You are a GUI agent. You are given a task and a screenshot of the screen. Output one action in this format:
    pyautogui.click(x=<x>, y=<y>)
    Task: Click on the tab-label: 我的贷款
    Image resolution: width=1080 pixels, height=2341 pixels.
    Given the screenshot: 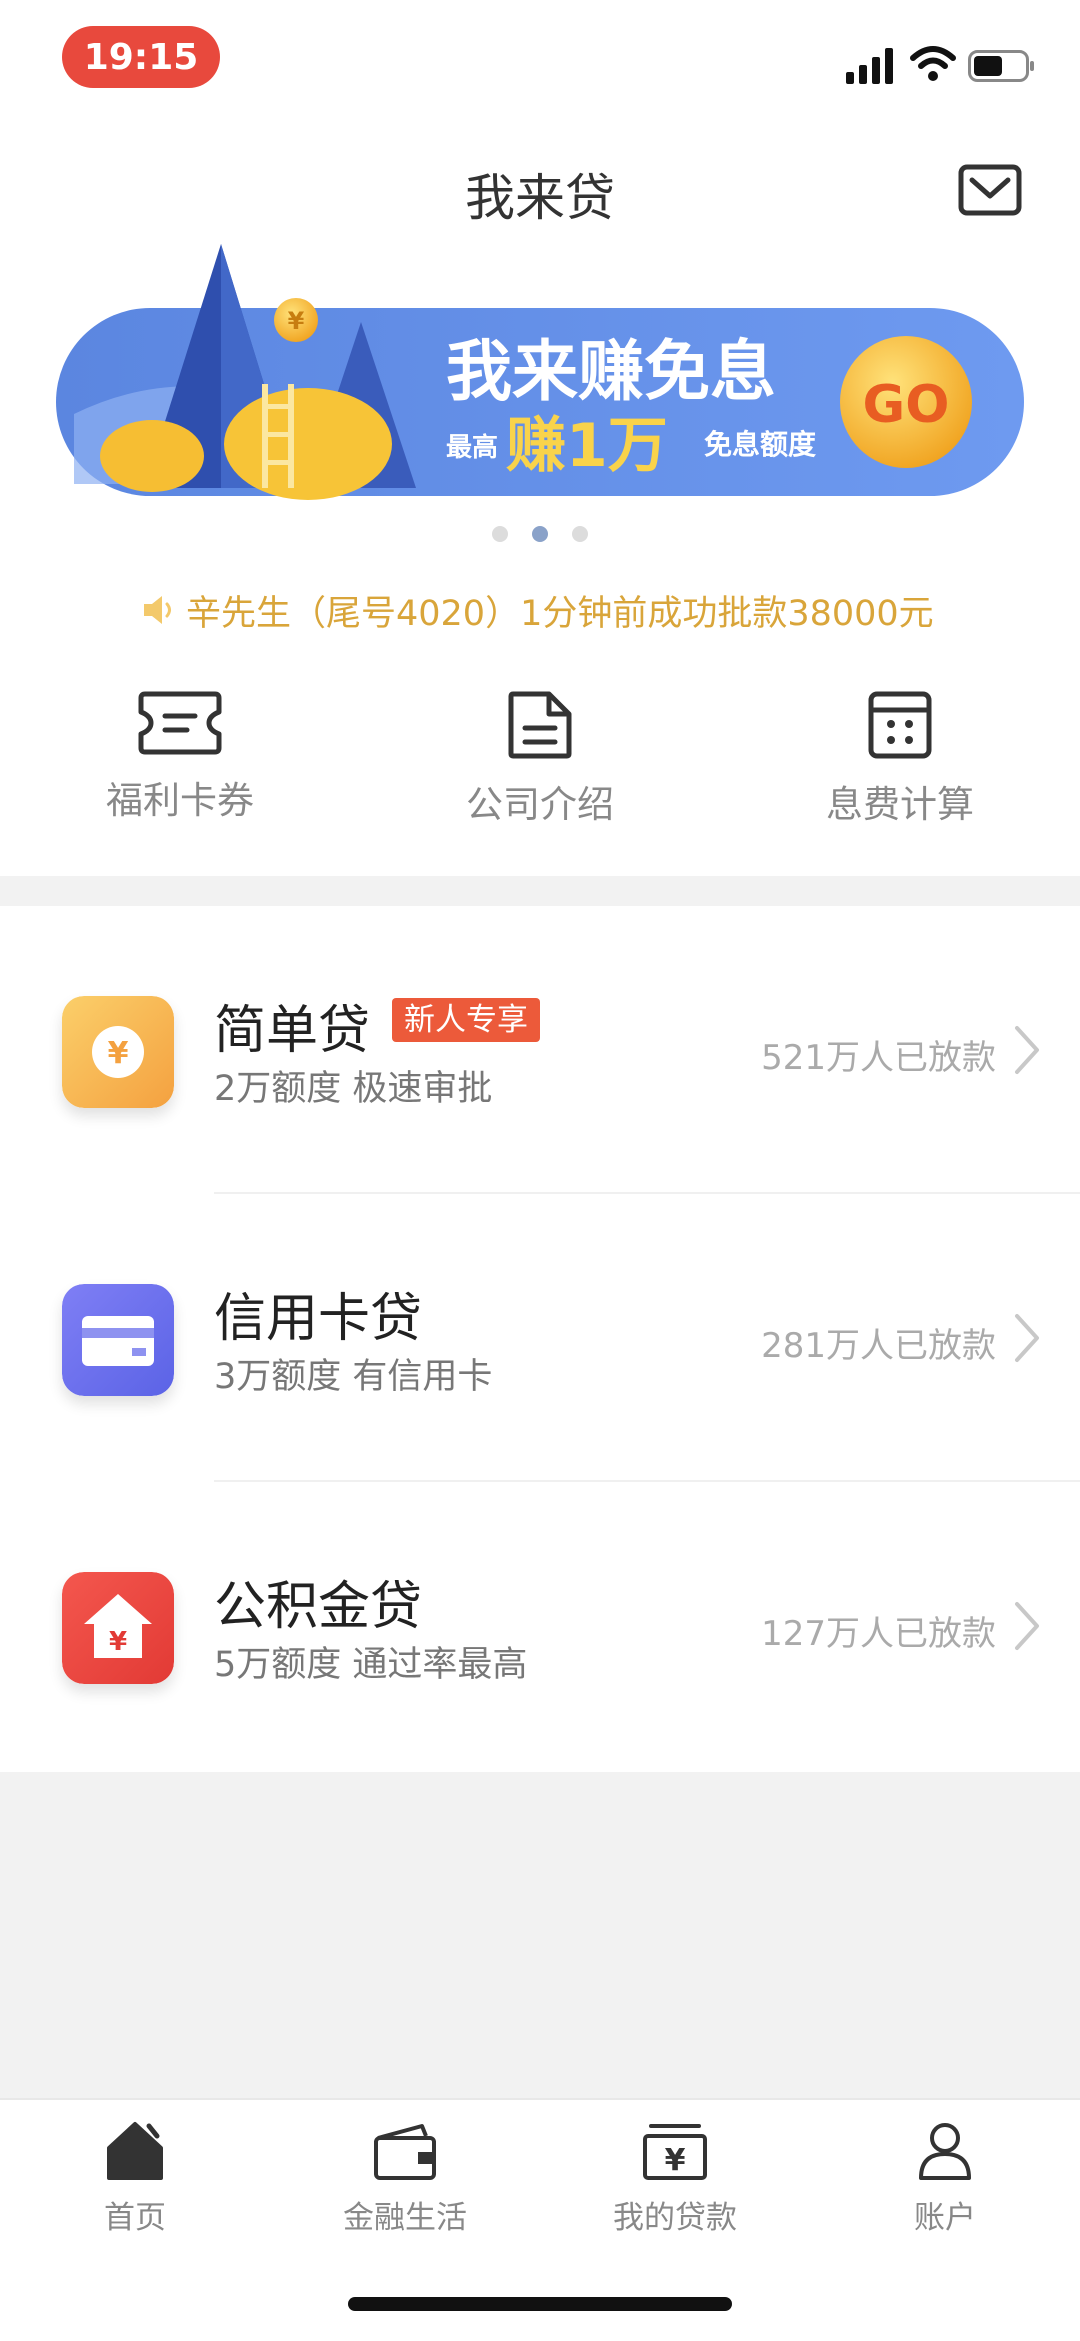 What is the action you would take?
    pyautogui.click(x=675, y=2218)
    